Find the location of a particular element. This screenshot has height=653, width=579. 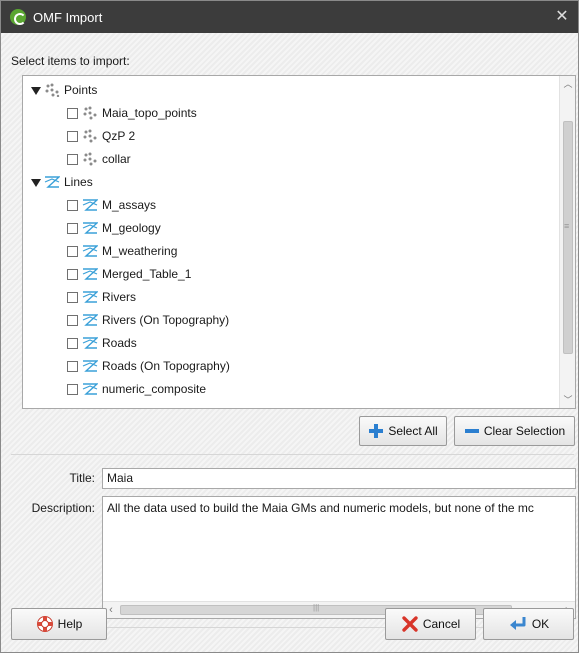

scroll-up-icon: ︿ is located at coordinates (567, 84).